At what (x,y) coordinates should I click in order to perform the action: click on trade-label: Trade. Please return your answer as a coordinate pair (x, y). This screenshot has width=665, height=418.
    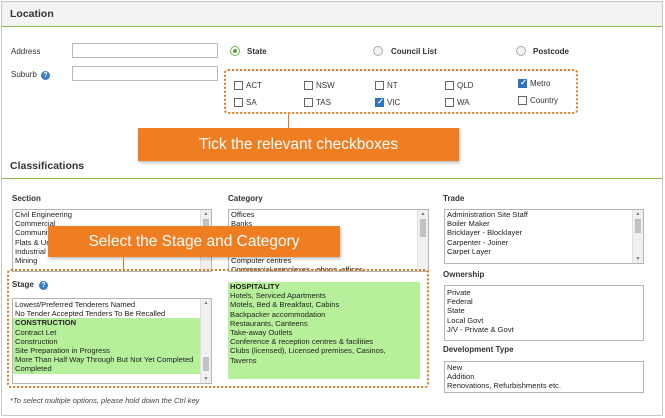
    Looking at the image, I should click on (454, 198).